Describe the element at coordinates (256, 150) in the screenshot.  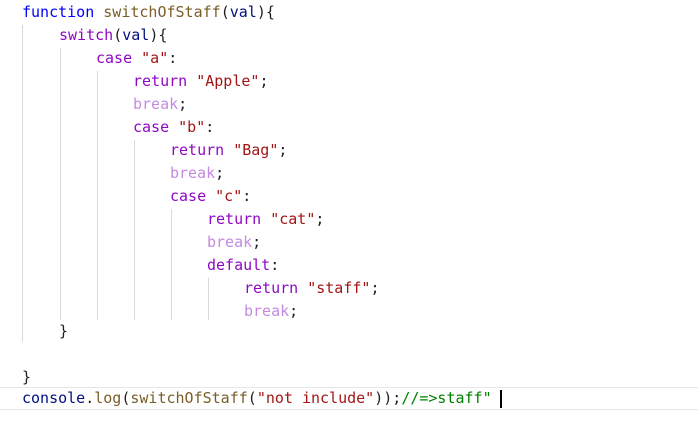
I see `code-token: "Bag"` at that location.